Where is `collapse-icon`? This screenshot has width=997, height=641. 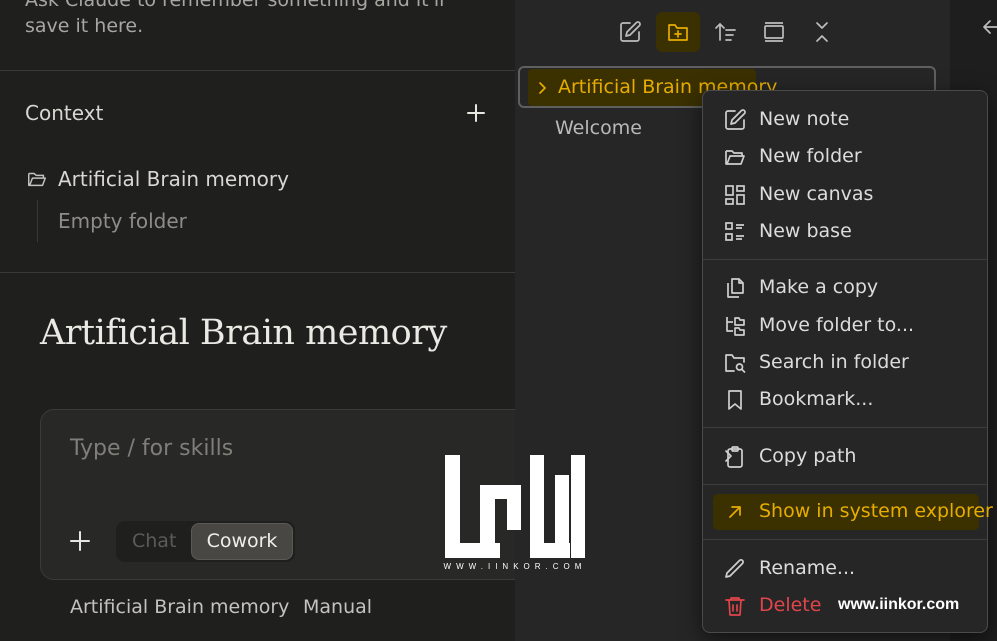
collapse-icon is located at coordinates (774, 32).